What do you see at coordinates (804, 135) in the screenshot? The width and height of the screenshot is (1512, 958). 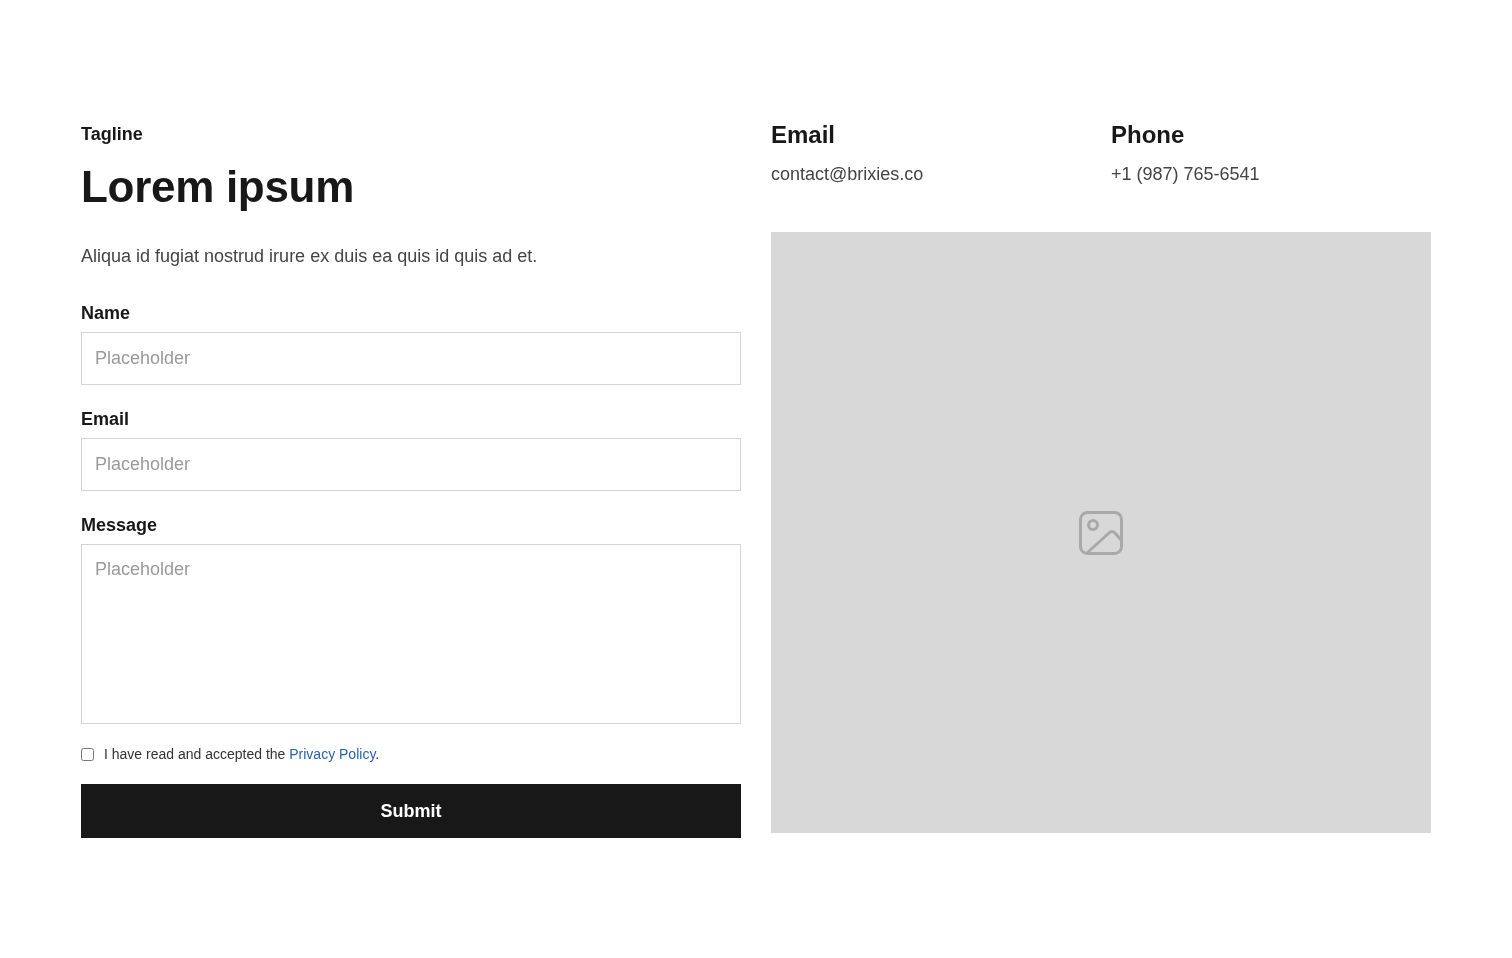 I see `contact-label: Email` at bounding box center [804, 135].